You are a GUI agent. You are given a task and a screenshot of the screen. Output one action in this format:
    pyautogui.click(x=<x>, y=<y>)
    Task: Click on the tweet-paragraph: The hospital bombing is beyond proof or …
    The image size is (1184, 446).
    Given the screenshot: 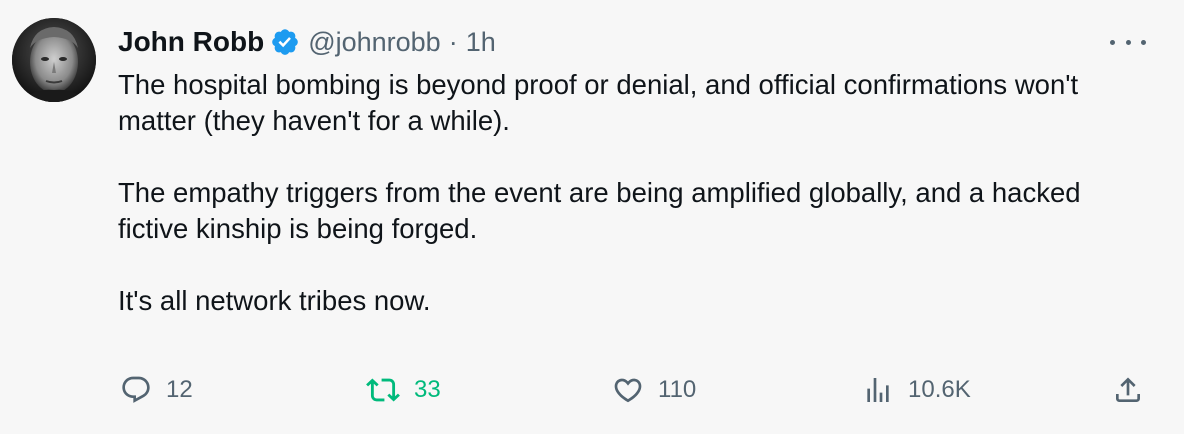 What is the action you would take?
    pyautogui.click(x=598, y=102)
    